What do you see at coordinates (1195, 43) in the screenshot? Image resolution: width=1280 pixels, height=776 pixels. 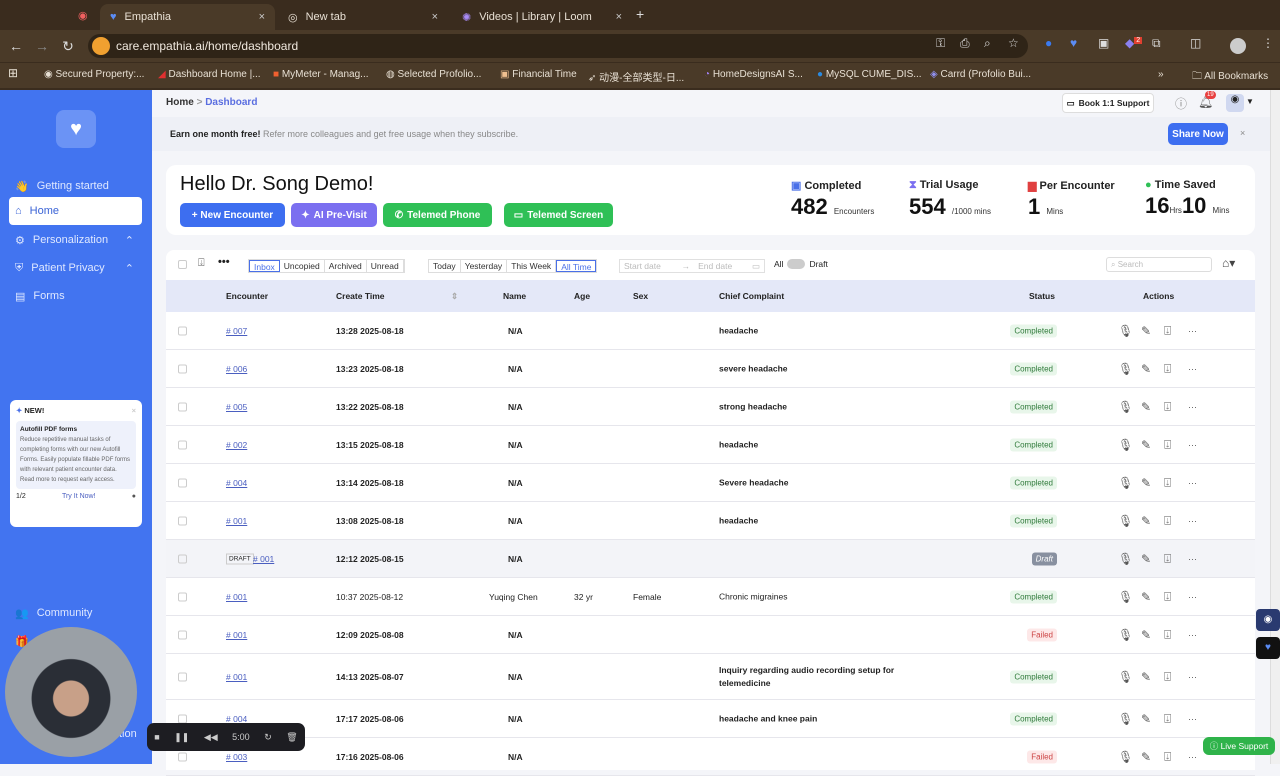 I see `side-panel-icon: ◫` at bounding box center [1195, 43].